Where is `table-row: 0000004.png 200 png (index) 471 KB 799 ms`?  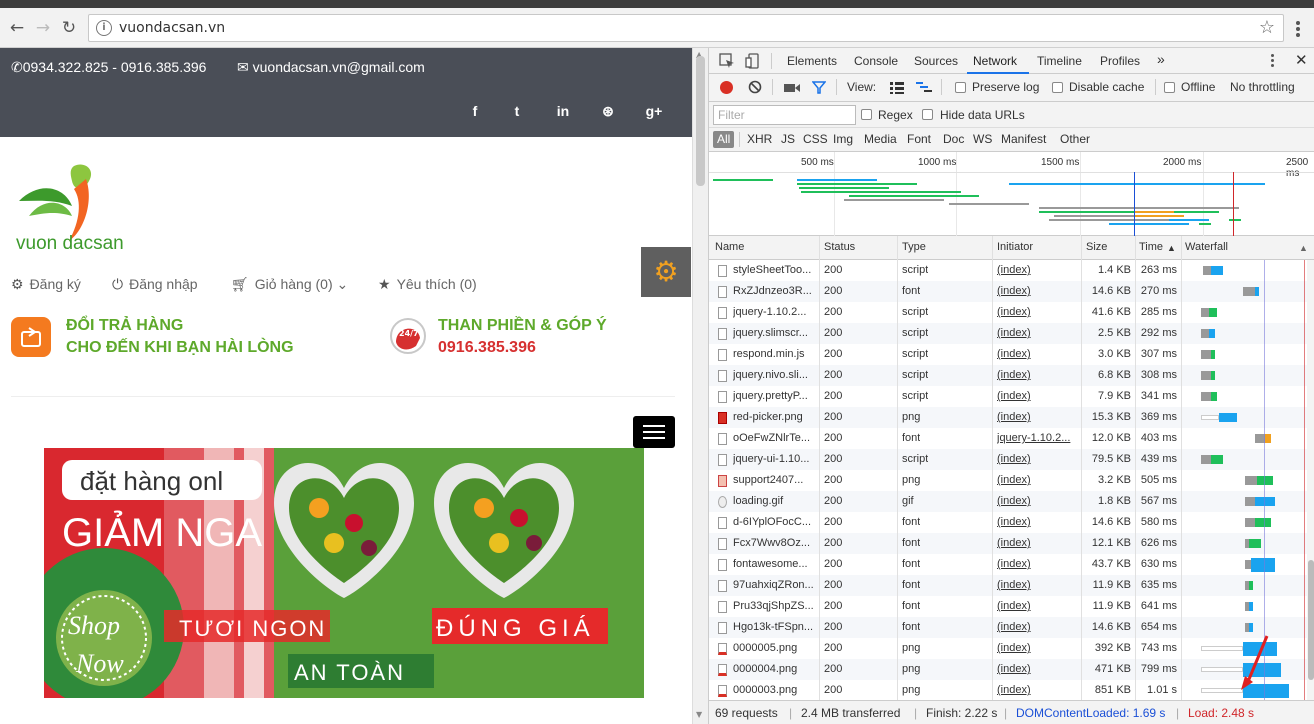 table-row: 0000004.png 200 png (index) 471 KB 799 ms is located at coordinates (1009, 669).